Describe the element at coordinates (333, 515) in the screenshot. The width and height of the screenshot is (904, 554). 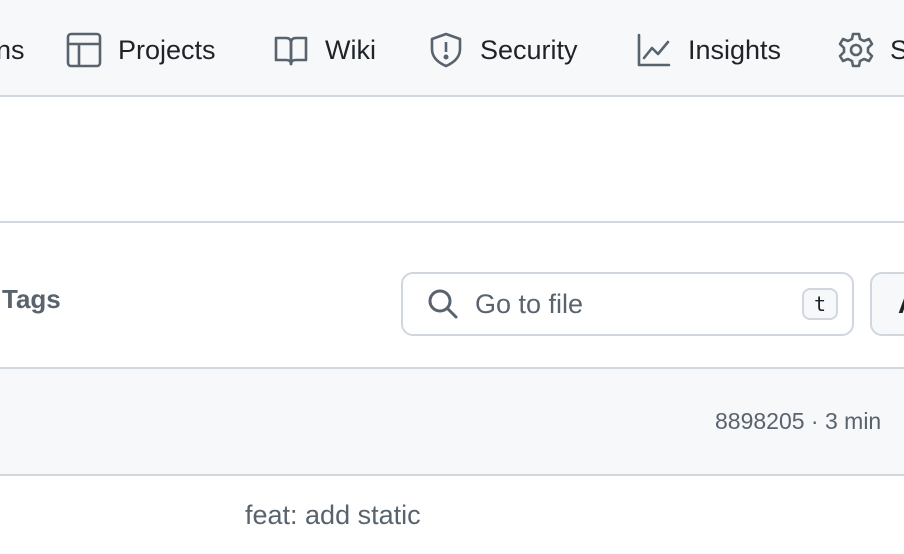
I see `file-commit-message: feat: add static` at that location.